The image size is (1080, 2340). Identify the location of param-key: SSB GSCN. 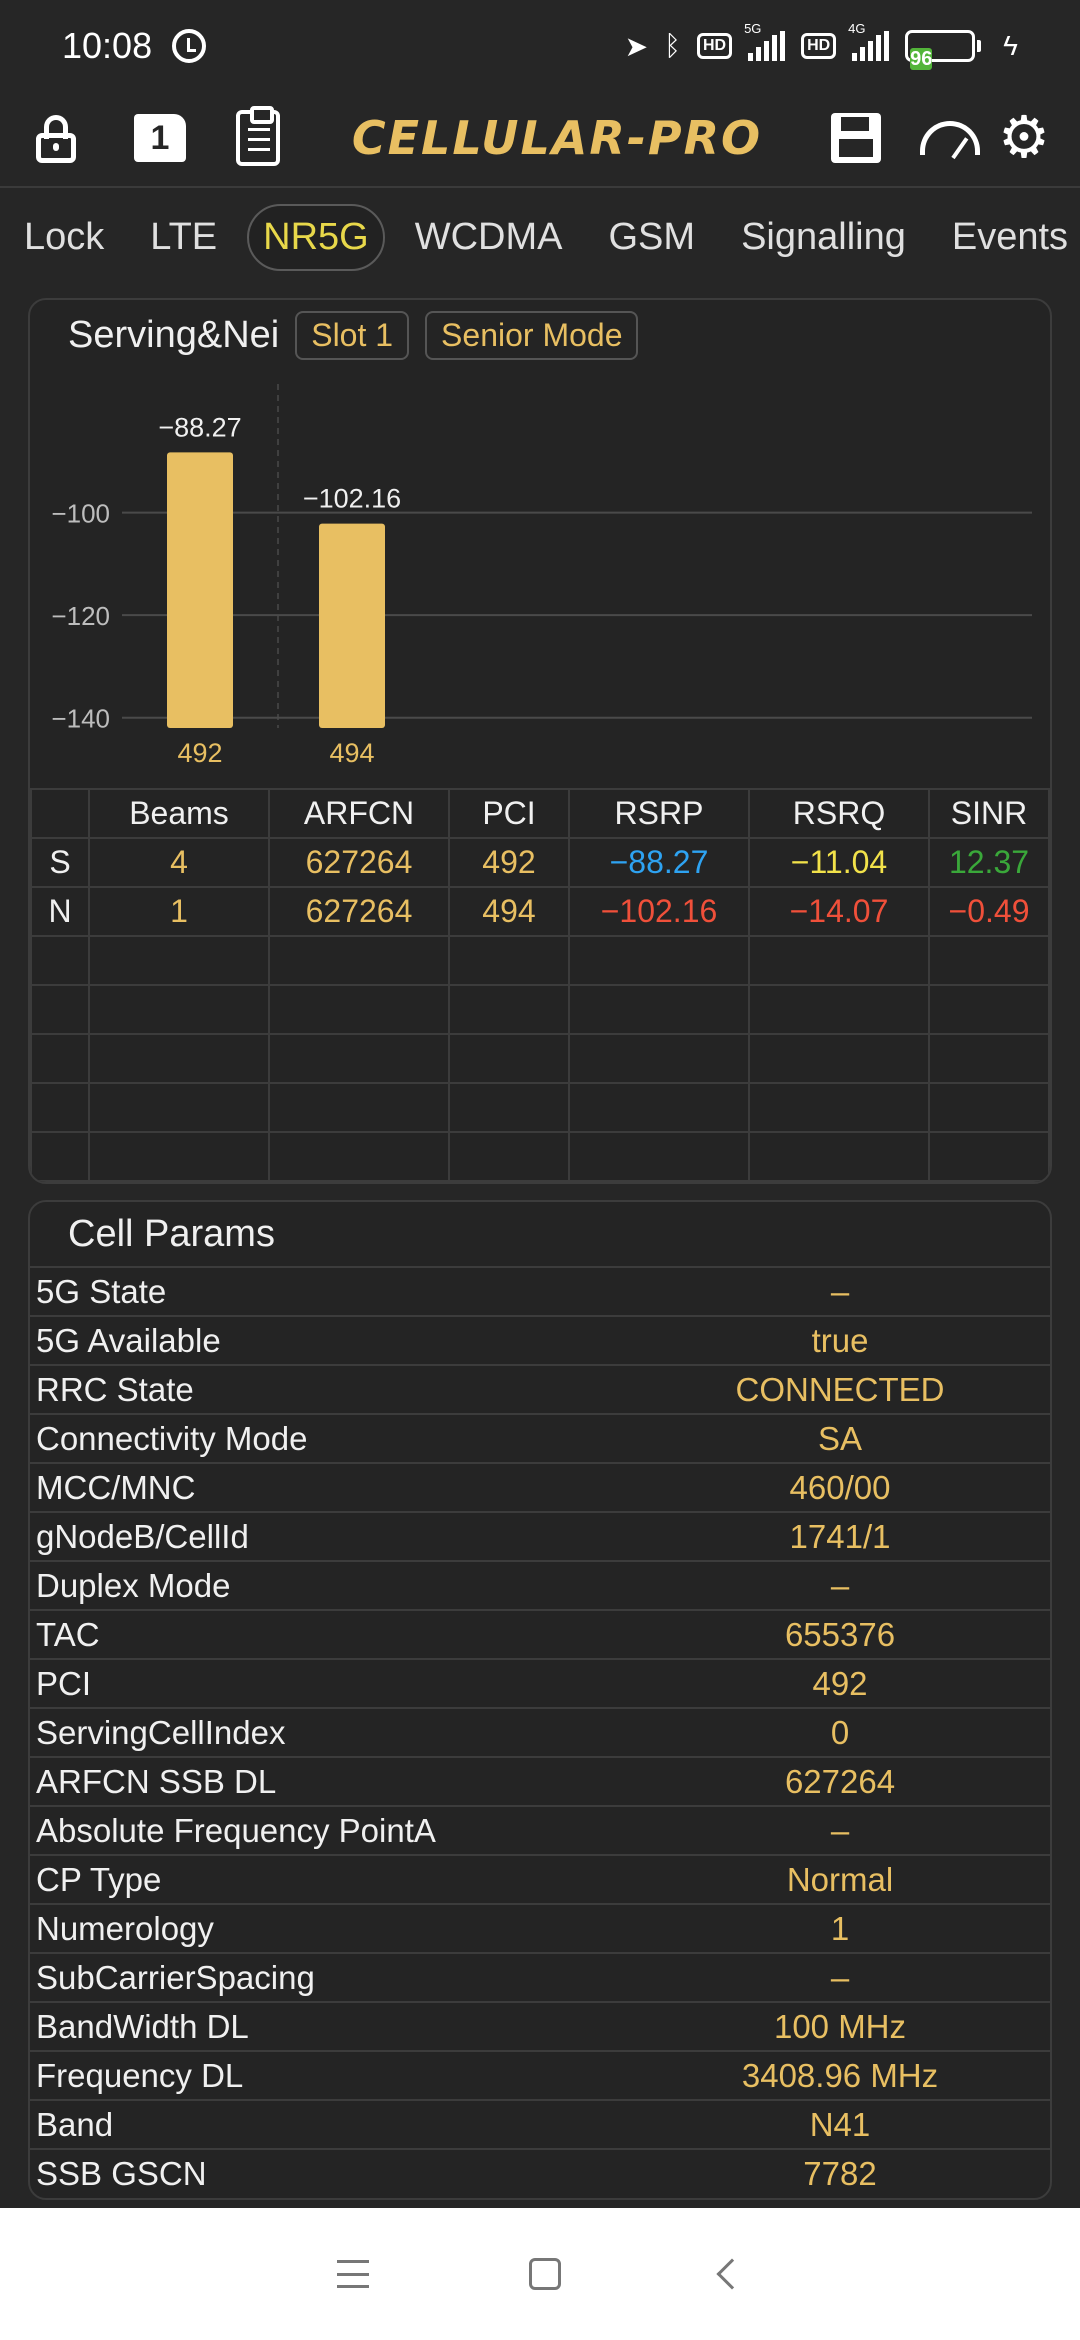
(330, 2173).